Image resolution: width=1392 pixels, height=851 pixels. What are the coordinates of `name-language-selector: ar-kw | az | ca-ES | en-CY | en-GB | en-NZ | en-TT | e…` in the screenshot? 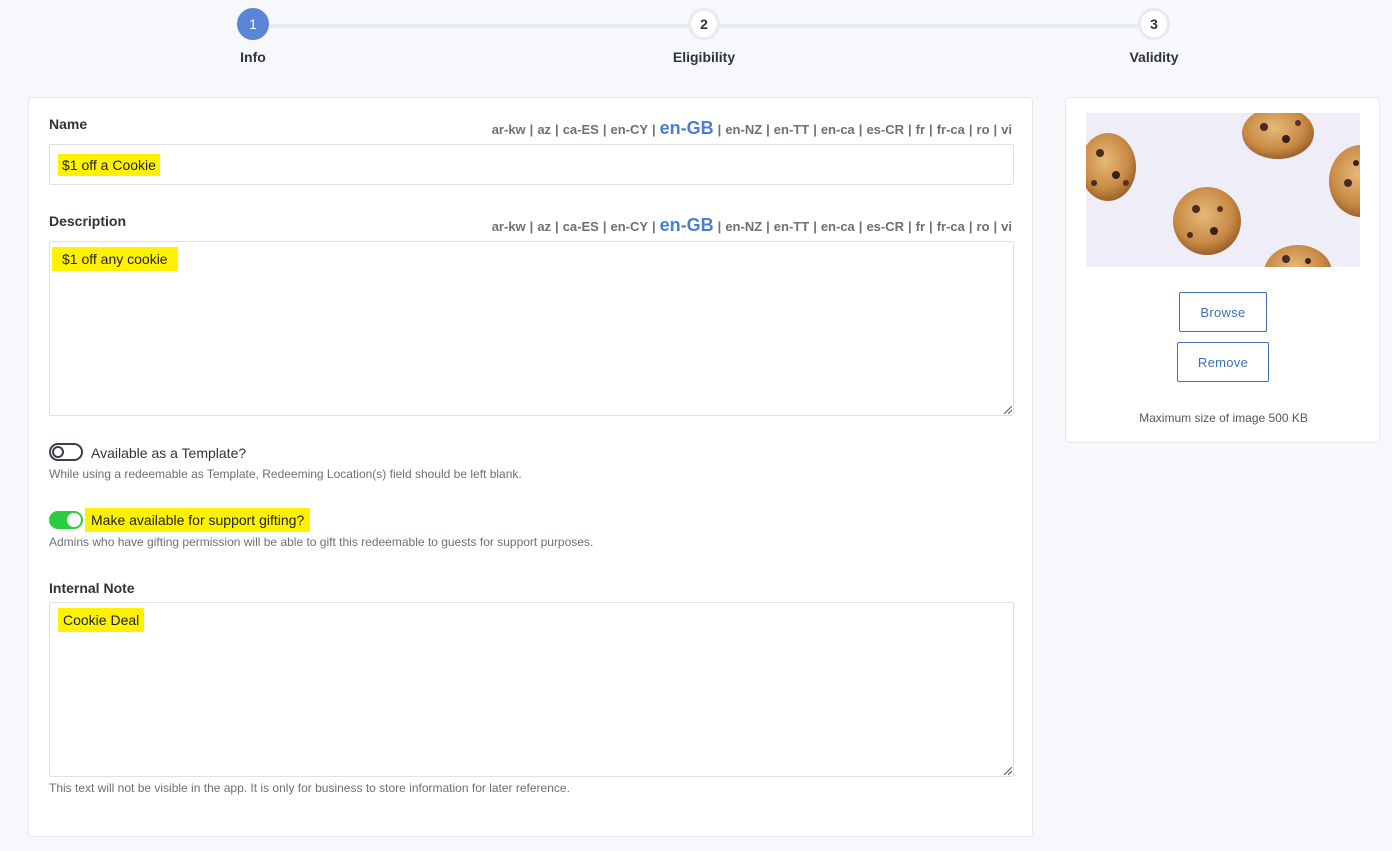 It's located at (752, 128).